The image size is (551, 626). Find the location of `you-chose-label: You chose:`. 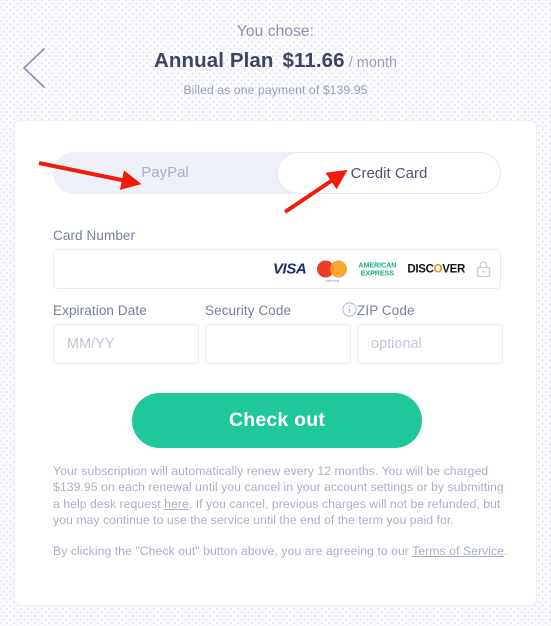

you-chose-label: You chose: is located at coordinates (275, 31).